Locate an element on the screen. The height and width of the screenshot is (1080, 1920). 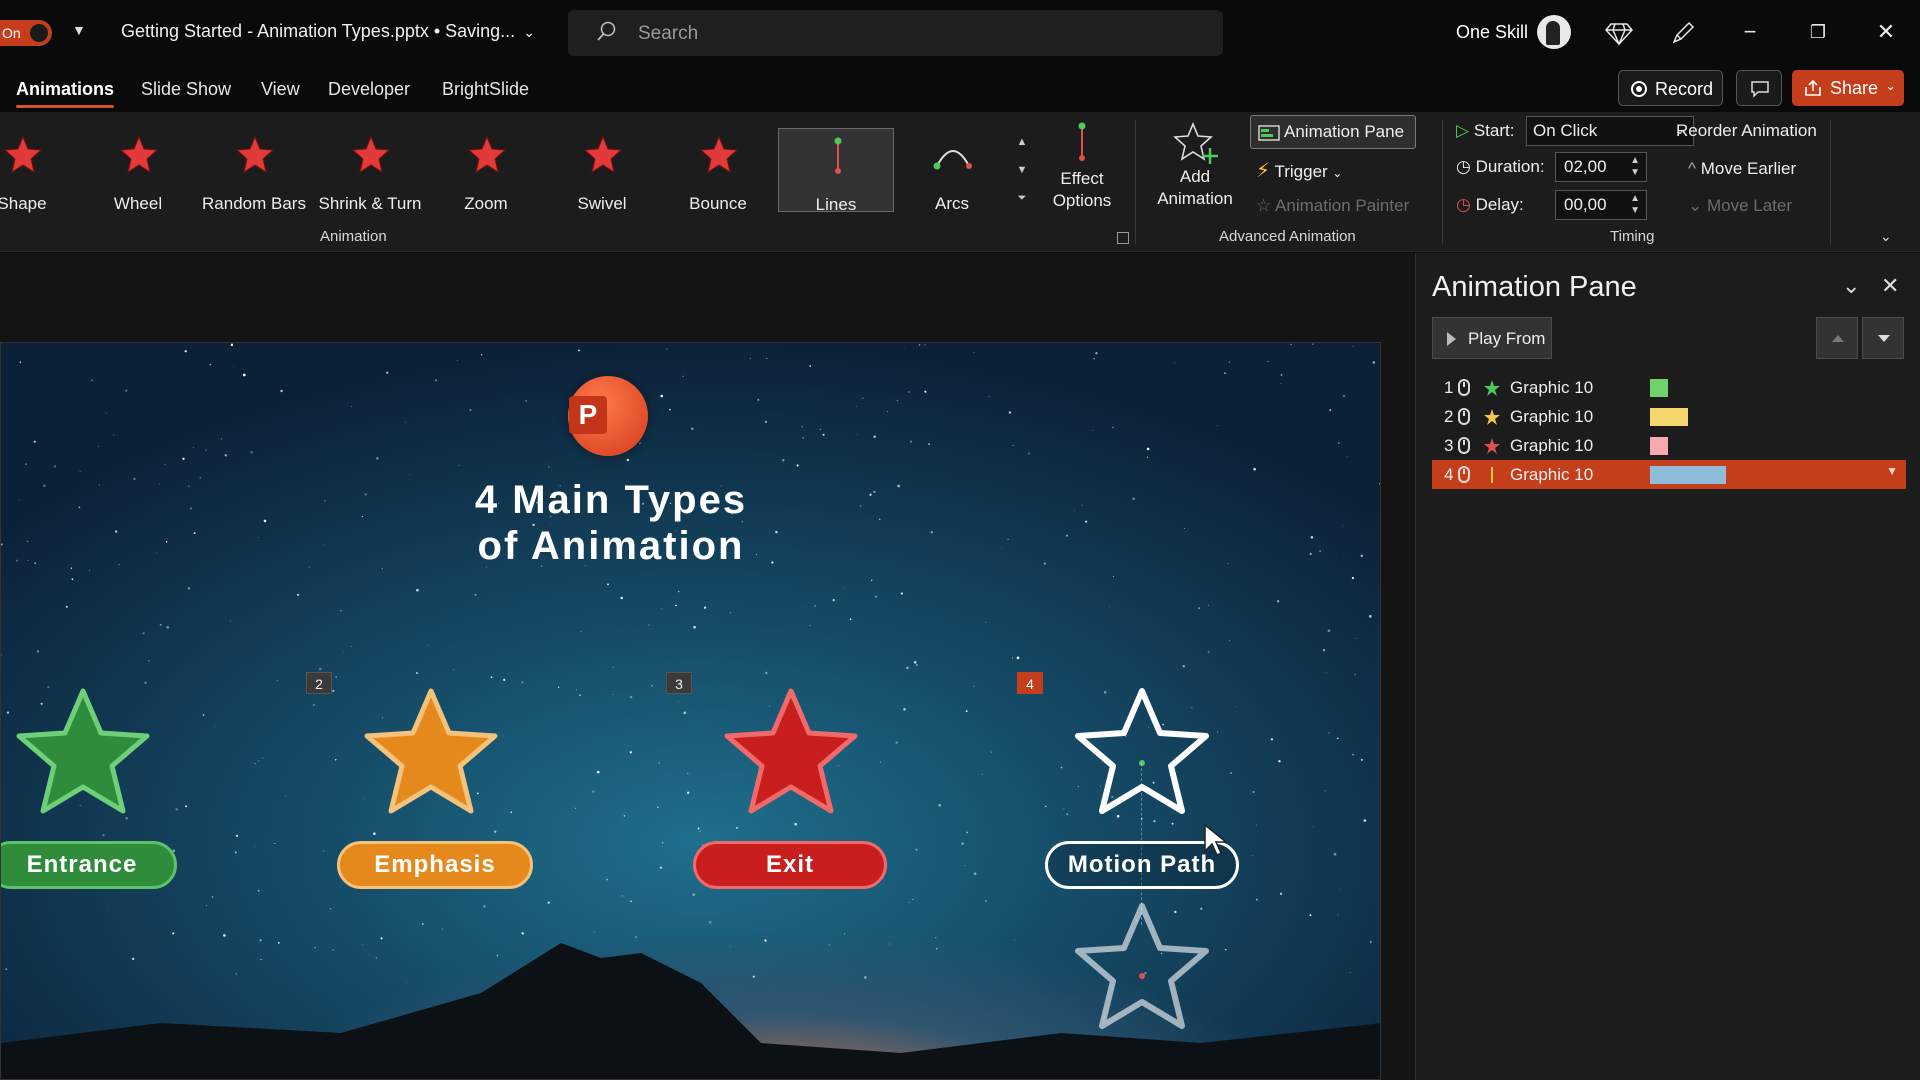
tab-animations: Animations is located at coordinates (65, 93).